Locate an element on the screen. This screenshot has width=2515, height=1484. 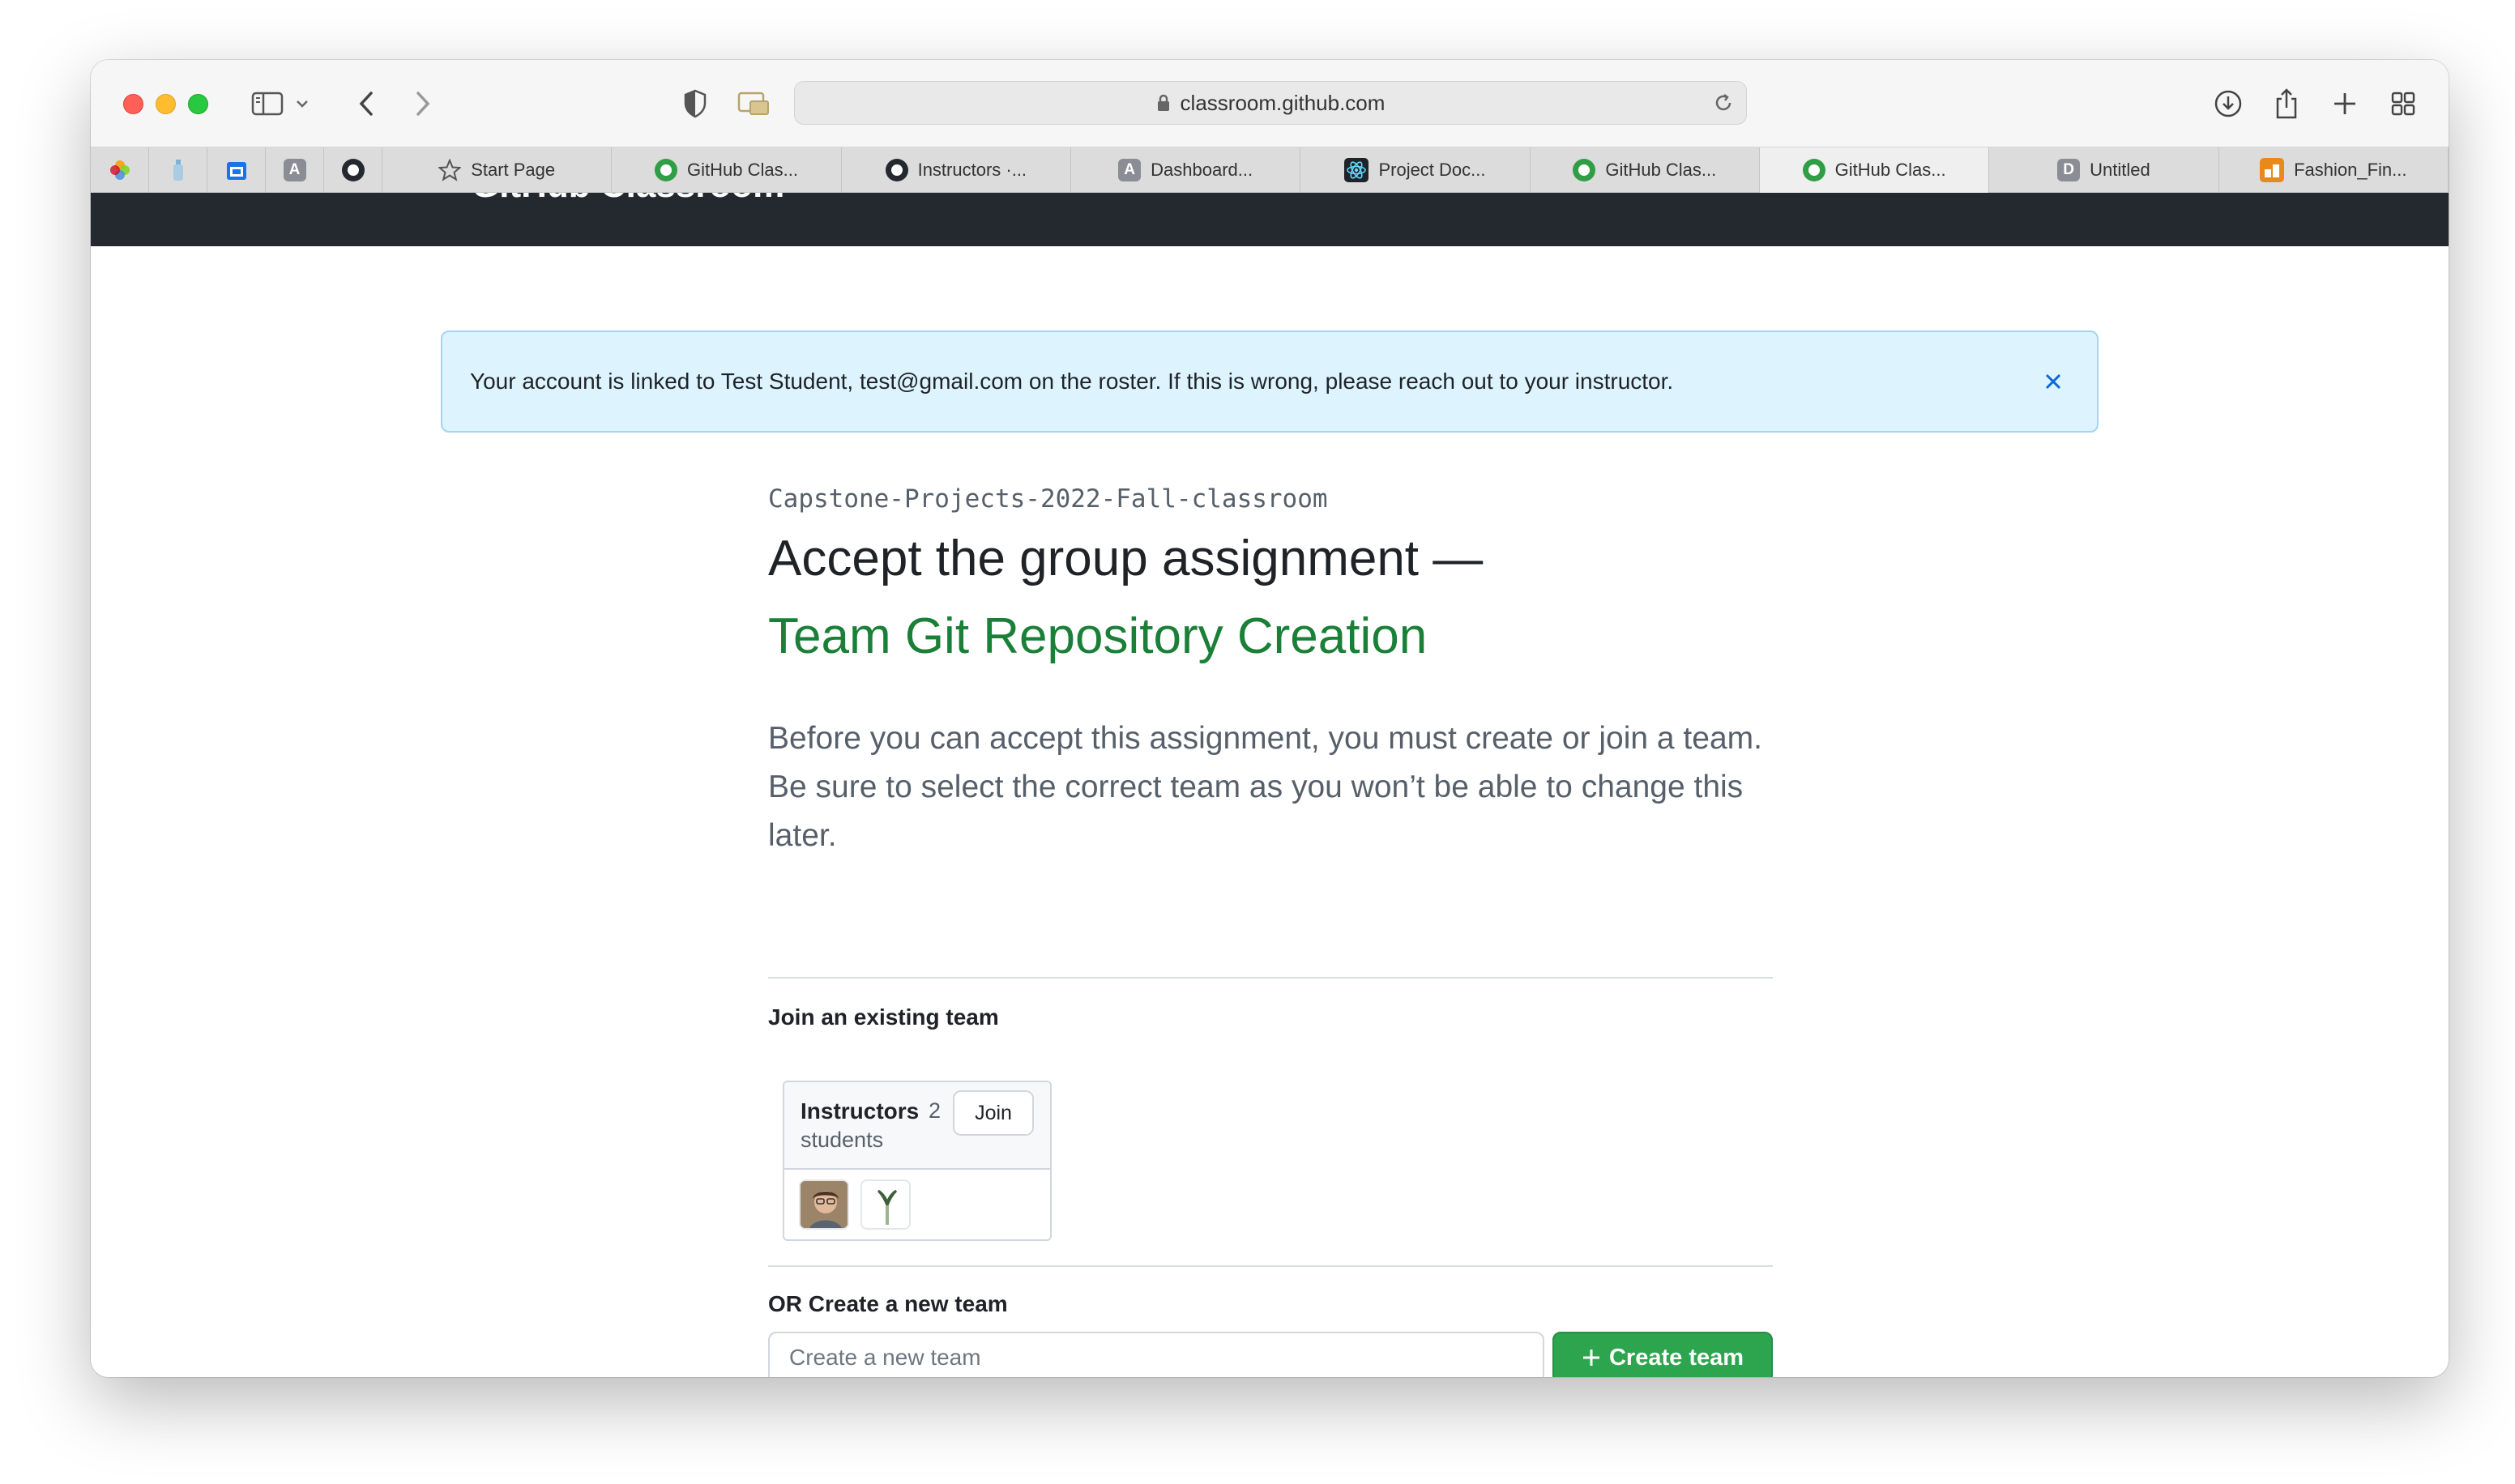
create-team-button: Create team is located at coordinates (1663, 1354).